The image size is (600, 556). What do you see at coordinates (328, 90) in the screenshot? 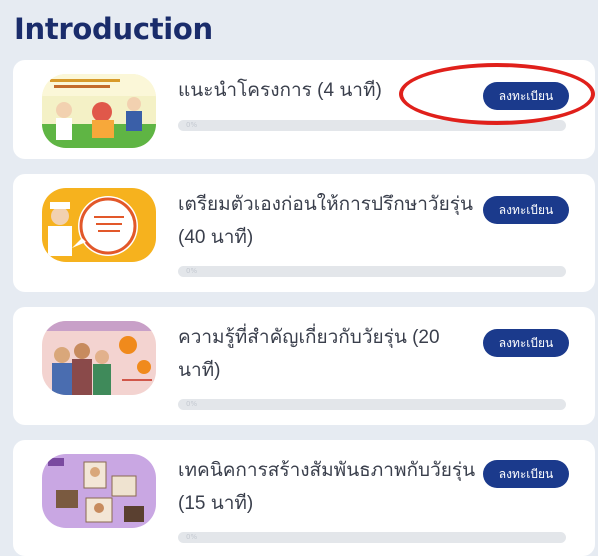
I see `lesson-title: แนะนำโครงการ (4 นาที)` at bounding box center [328, 90].